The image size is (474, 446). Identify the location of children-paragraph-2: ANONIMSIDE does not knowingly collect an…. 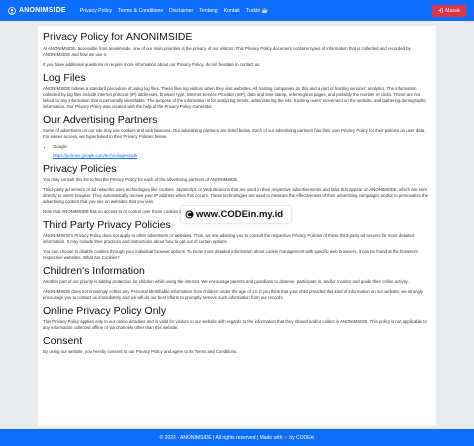
(233, 294).